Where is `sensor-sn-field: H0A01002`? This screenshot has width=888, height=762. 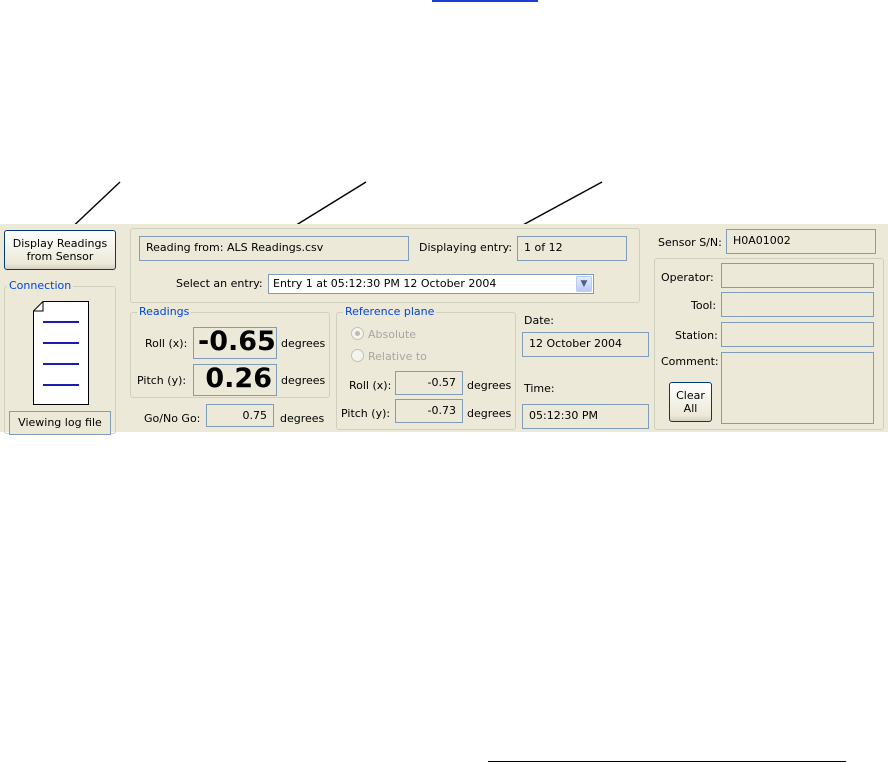 sensor-sn-field: H0A01002 is located at coordinates (801, 241).